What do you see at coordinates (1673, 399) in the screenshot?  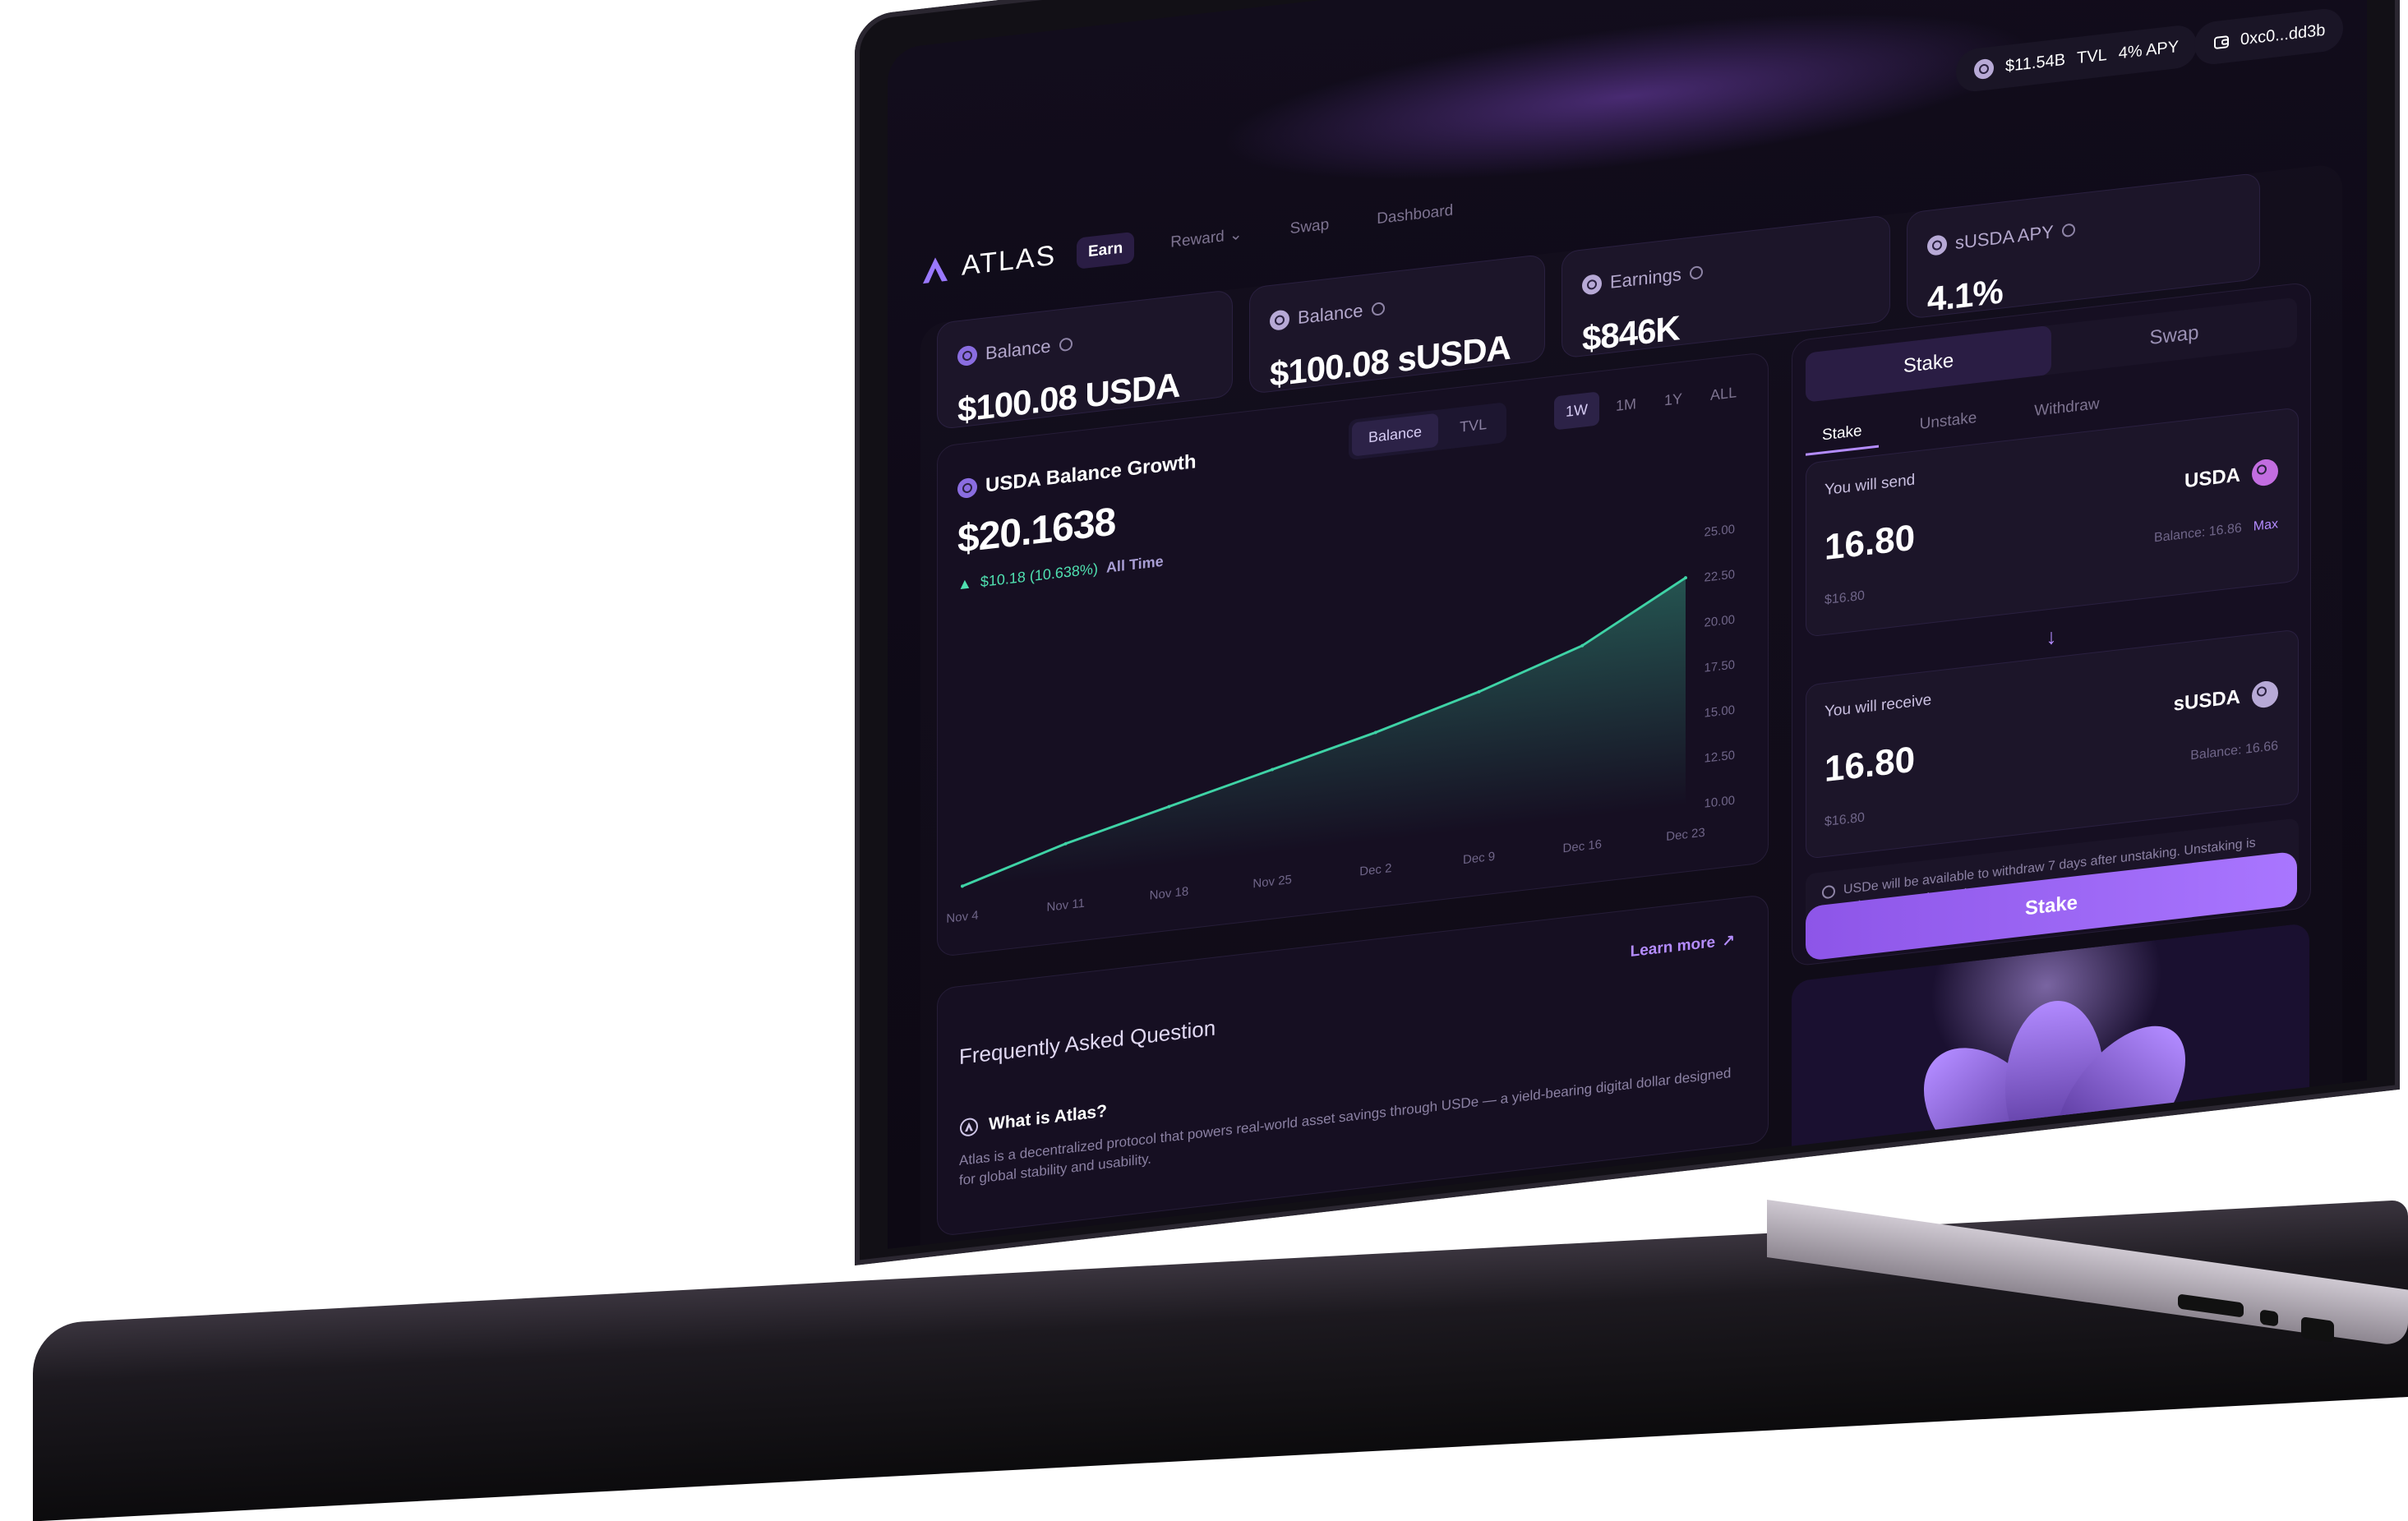 I see `range-1y: 1Y` at bounding box center [1673, 399].